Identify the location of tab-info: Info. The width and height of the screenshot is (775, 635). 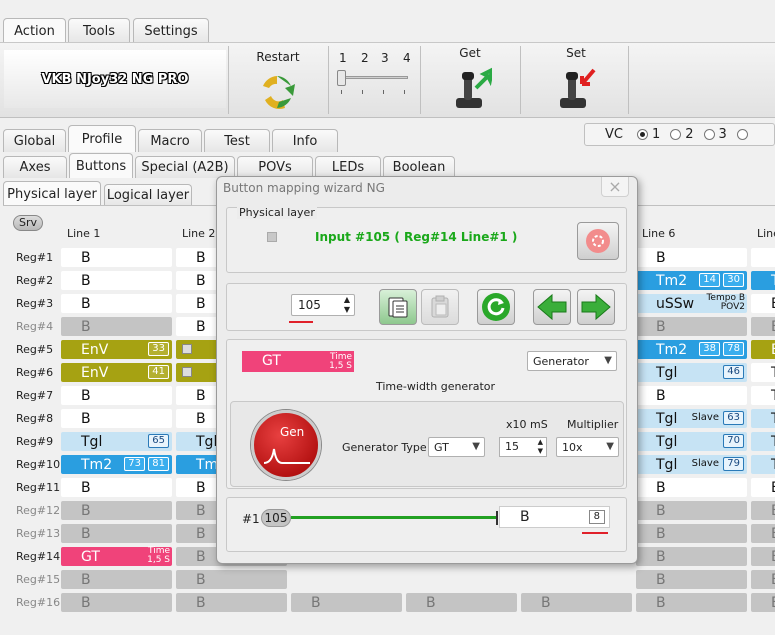
(305, 140).